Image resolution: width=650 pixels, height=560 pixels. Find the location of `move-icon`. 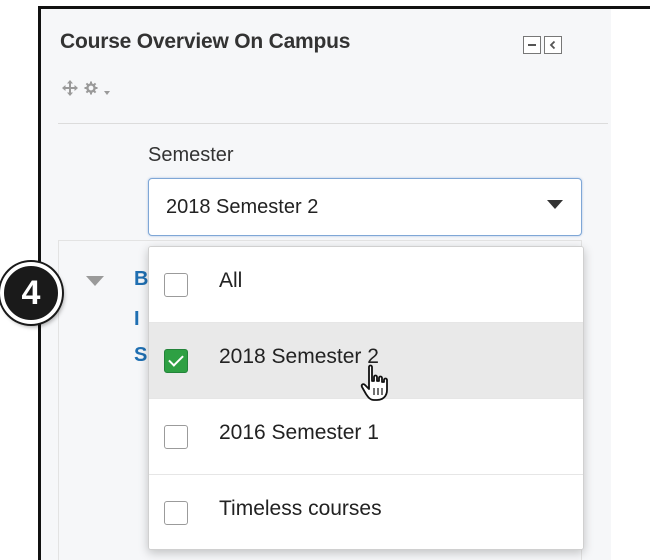

move-icon is located at coordinates (70, 90).